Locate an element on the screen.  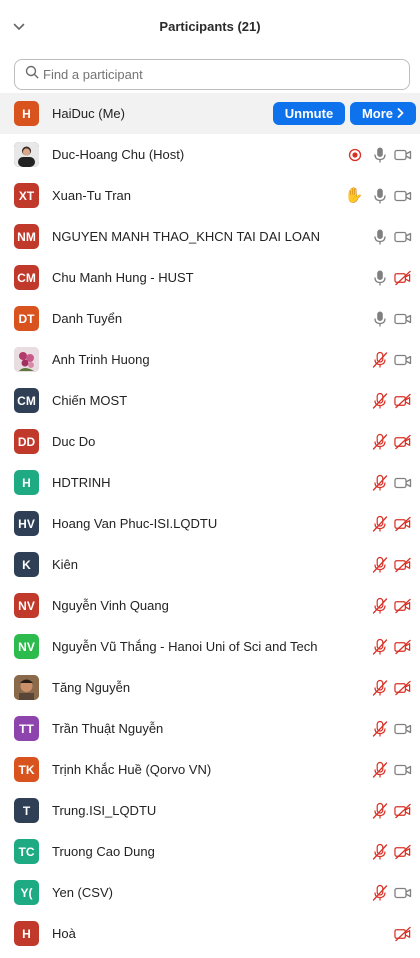
avatar-initials: T is located at coordinates (26, 810).